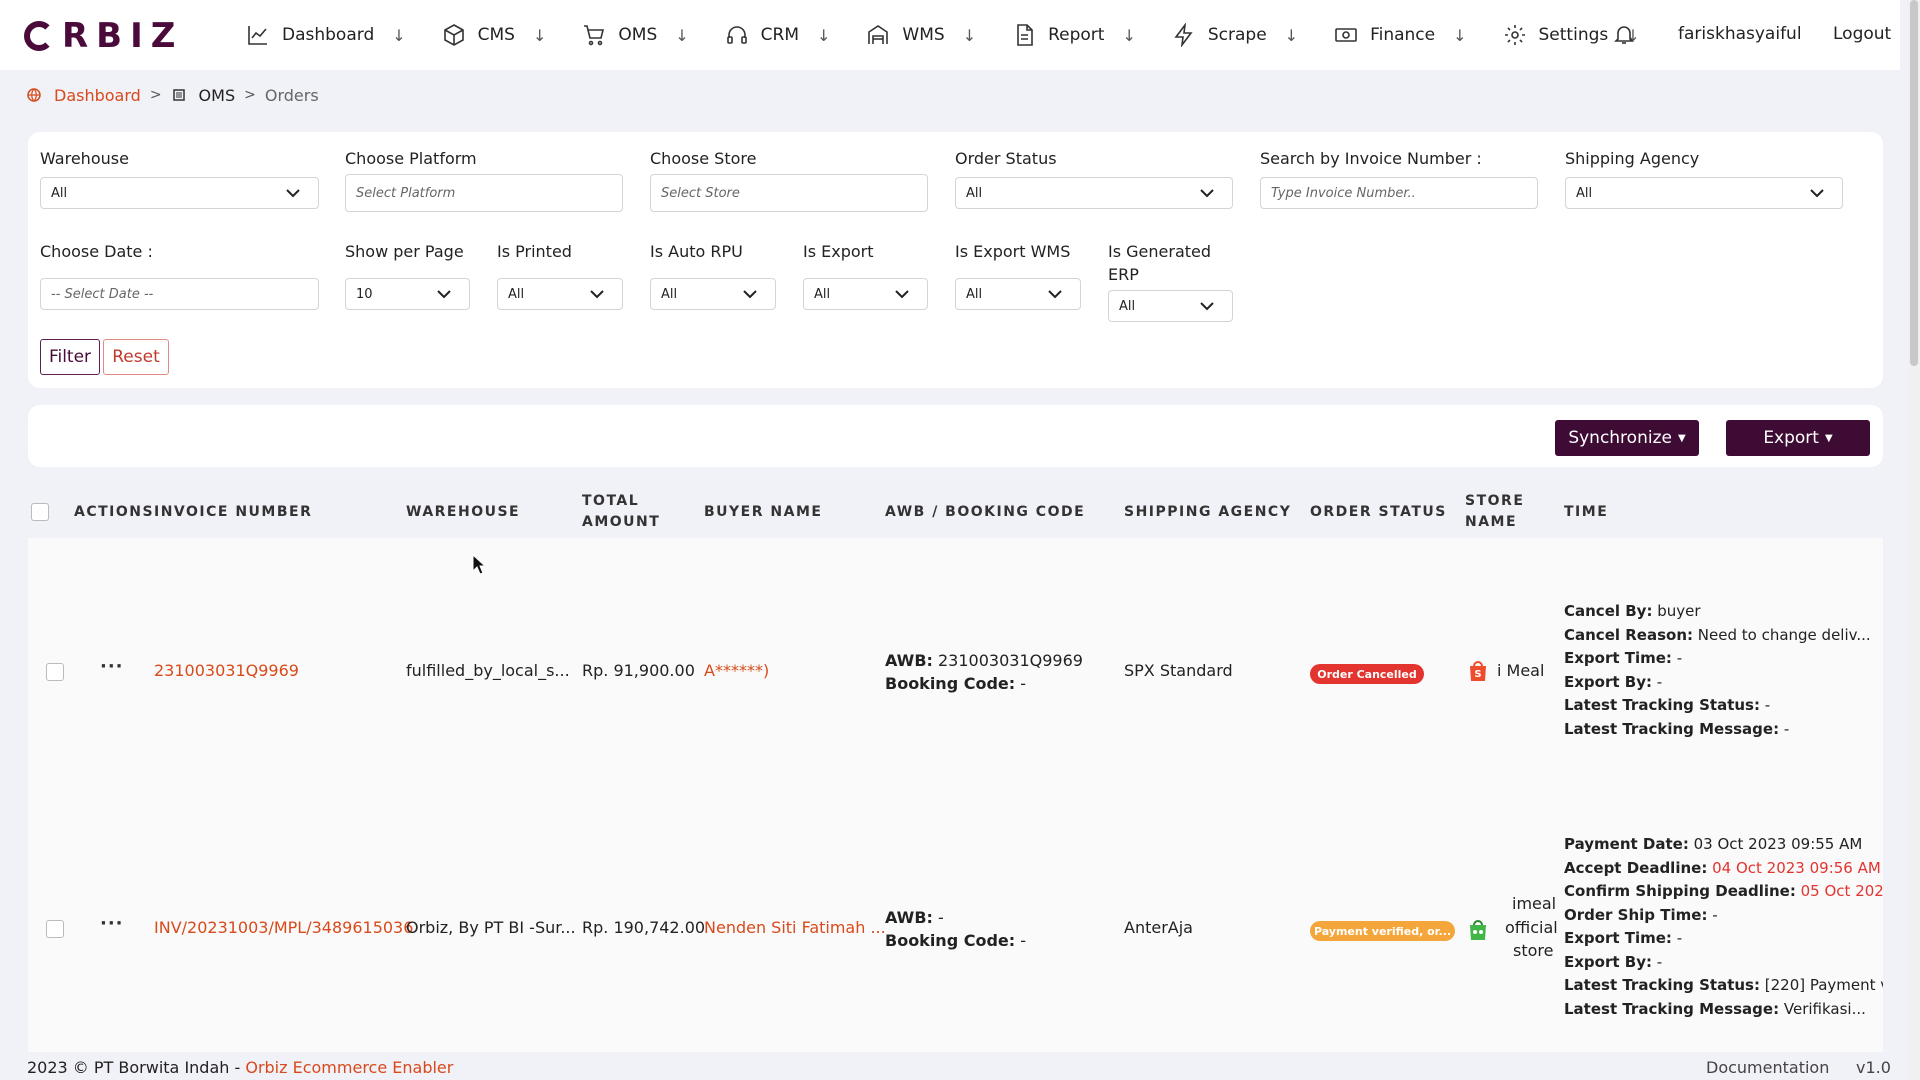 The height and width of the screenshot is (1080, 1920). I want to click on is-printed-filter: Is Printed, so click(534, 251).